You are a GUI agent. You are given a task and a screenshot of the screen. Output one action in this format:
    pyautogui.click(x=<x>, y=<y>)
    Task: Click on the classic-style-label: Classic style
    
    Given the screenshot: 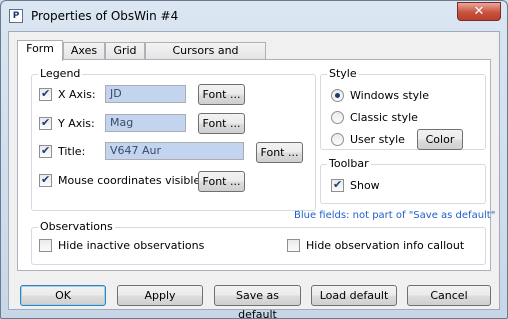 What is the action you would take?
    pyautogui.click(x=384, y=117)
    